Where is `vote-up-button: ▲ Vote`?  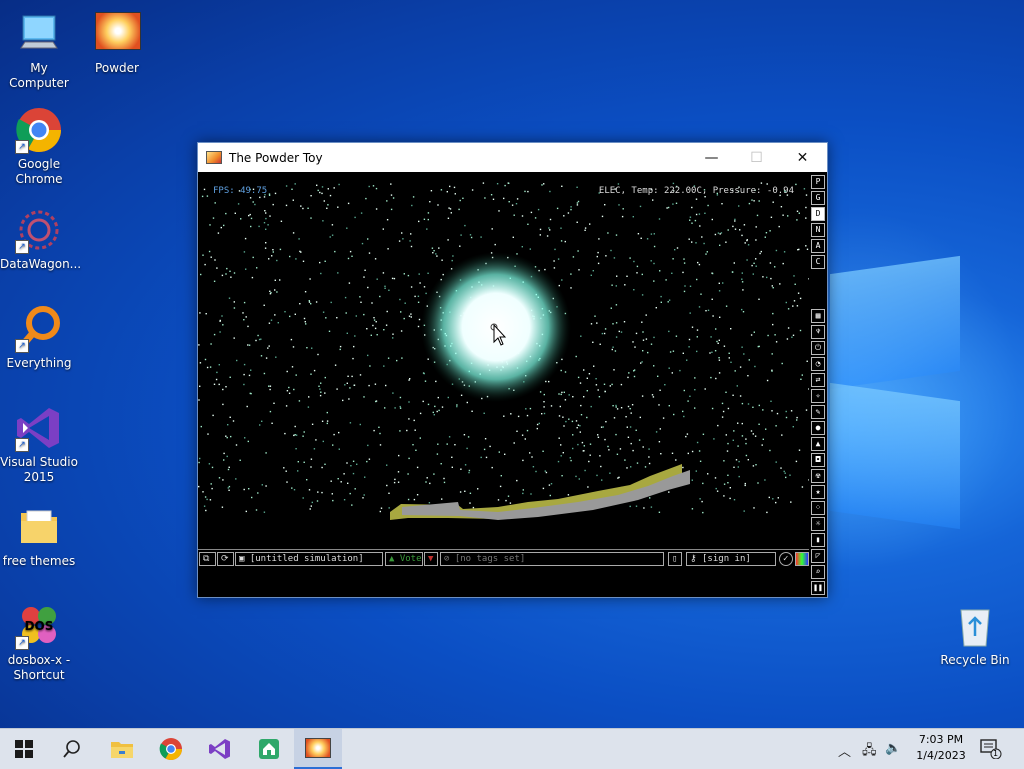
vote-up-button: ▲ Vote is located at coordinates (404, 559).